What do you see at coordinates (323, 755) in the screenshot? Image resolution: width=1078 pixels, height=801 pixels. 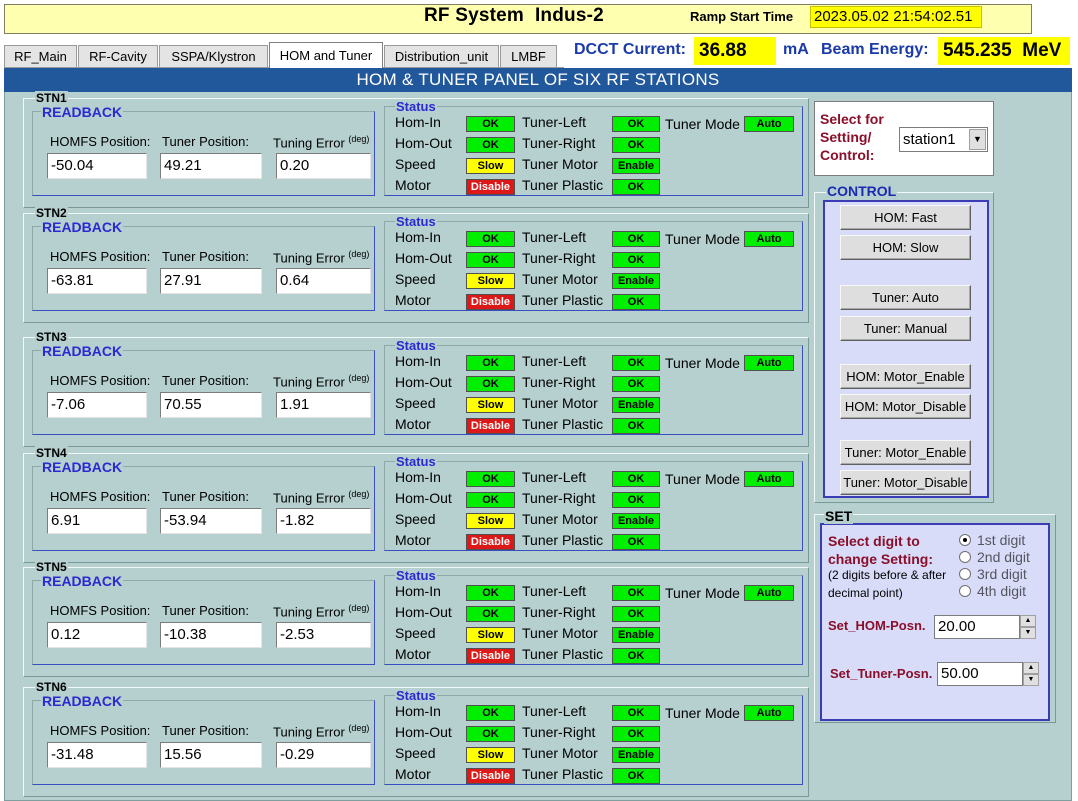 I see `stn6-tuning-error-value: -0.29` at bounding box center [323, 755].